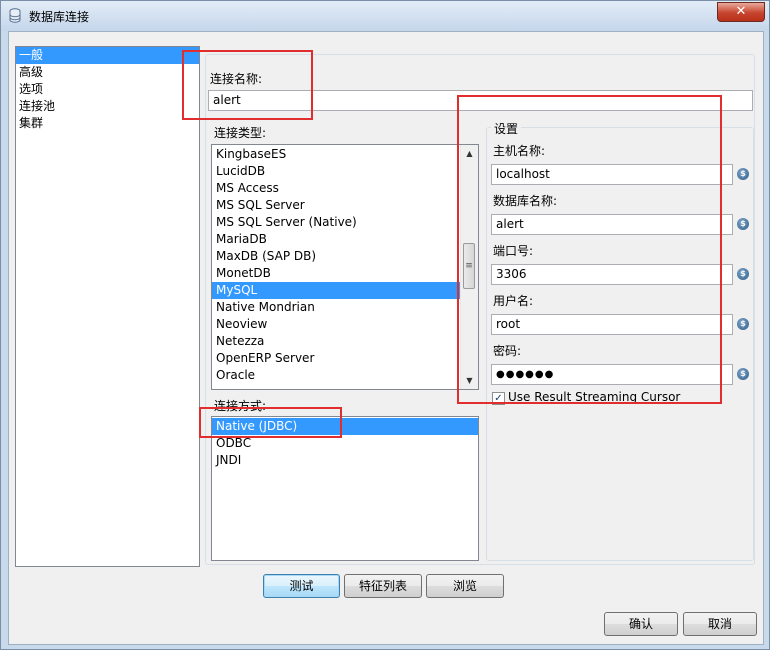  Describe the element at coordinates (345, 222) in the screenshot. I see `list-item: MS SQL Server (Native)` at that location.